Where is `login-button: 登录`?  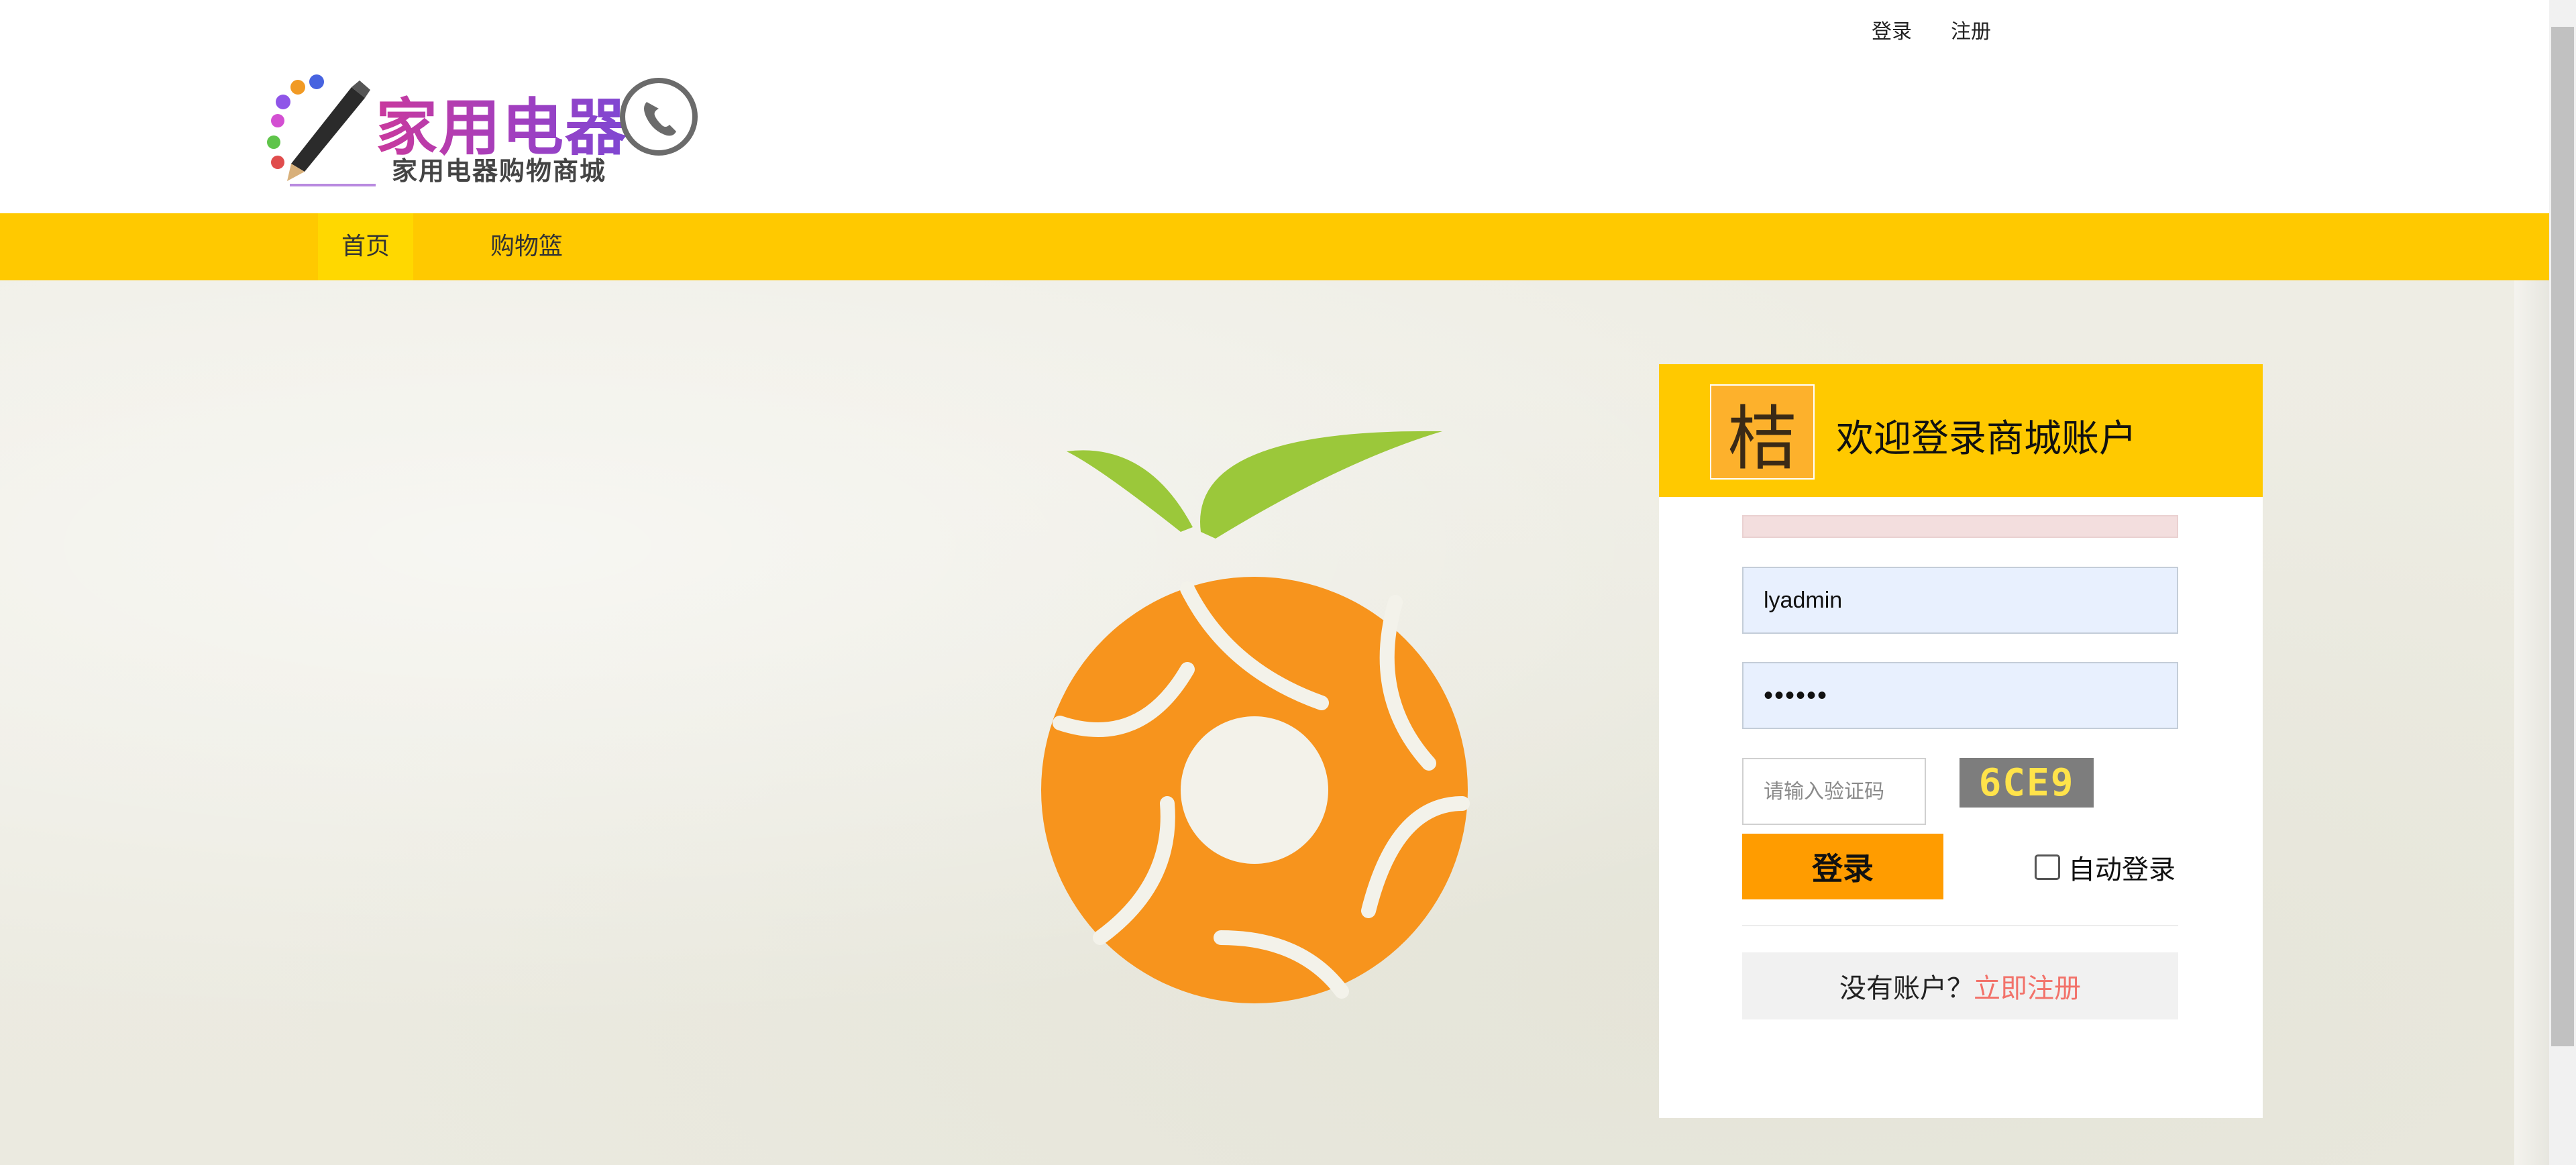 login-button: 登录 is located at coordinates (1842, 867).